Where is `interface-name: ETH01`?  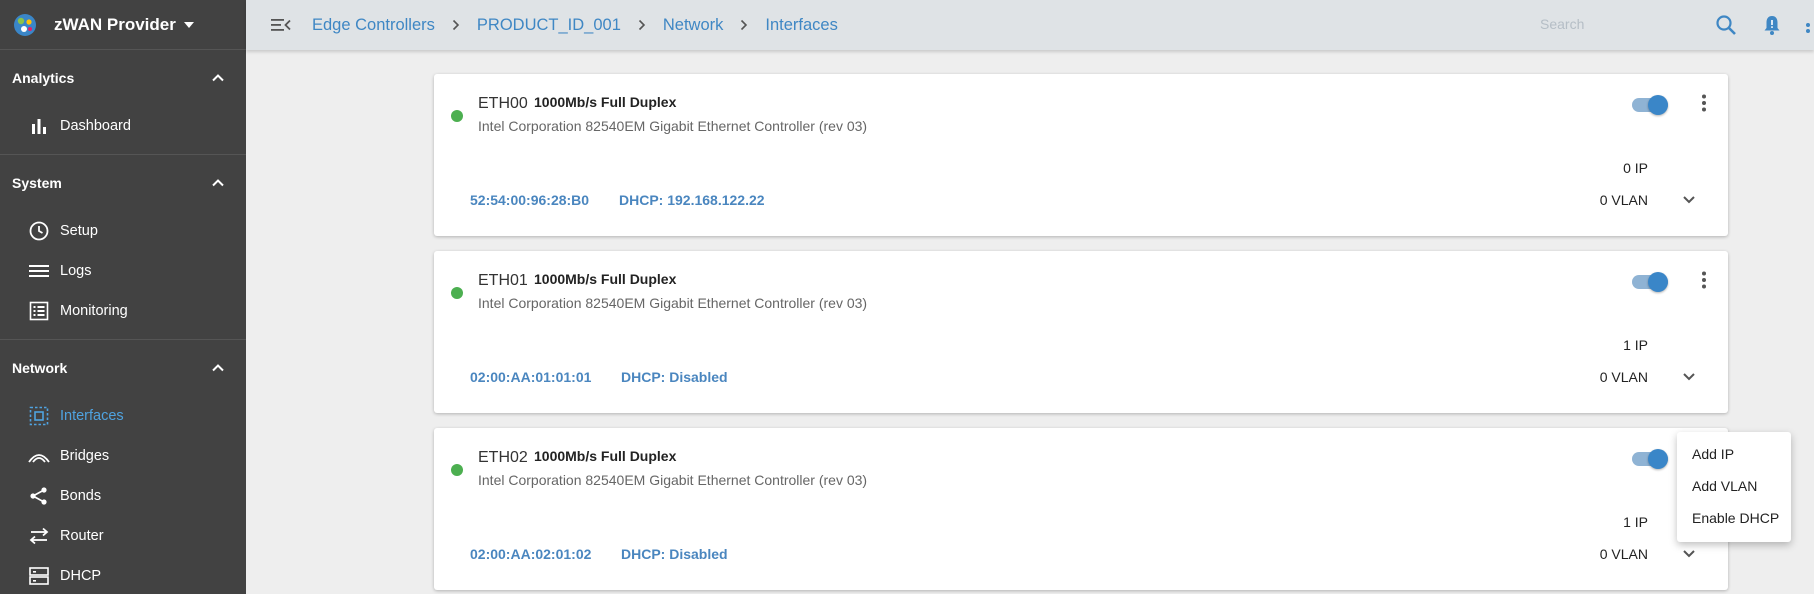 interface-name: ETH01 is located at coordinates (503, 280).